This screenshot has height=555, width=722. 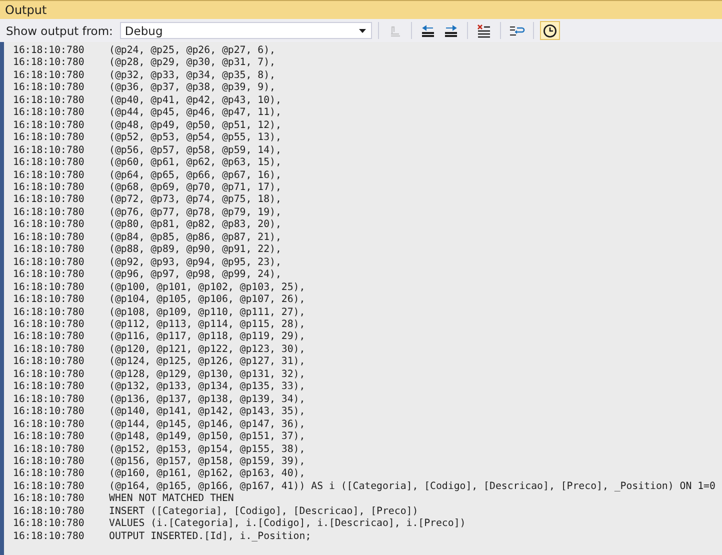 What do you see at coordinates (207, 312) in the screenshot?
I see `output-line: (@p108, @p109, @p110, @p111, 27),` at bounding box center [207, 312].